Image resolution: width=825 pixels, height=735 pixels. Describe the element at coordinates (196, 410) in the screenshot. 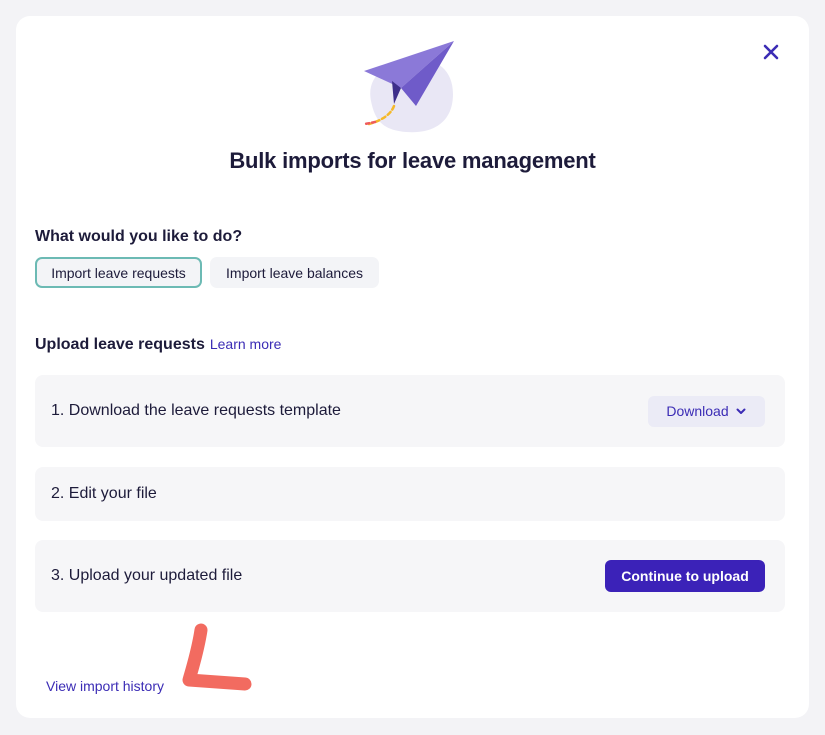

I see `step-label: 1. Download the leave requests template` at that location.